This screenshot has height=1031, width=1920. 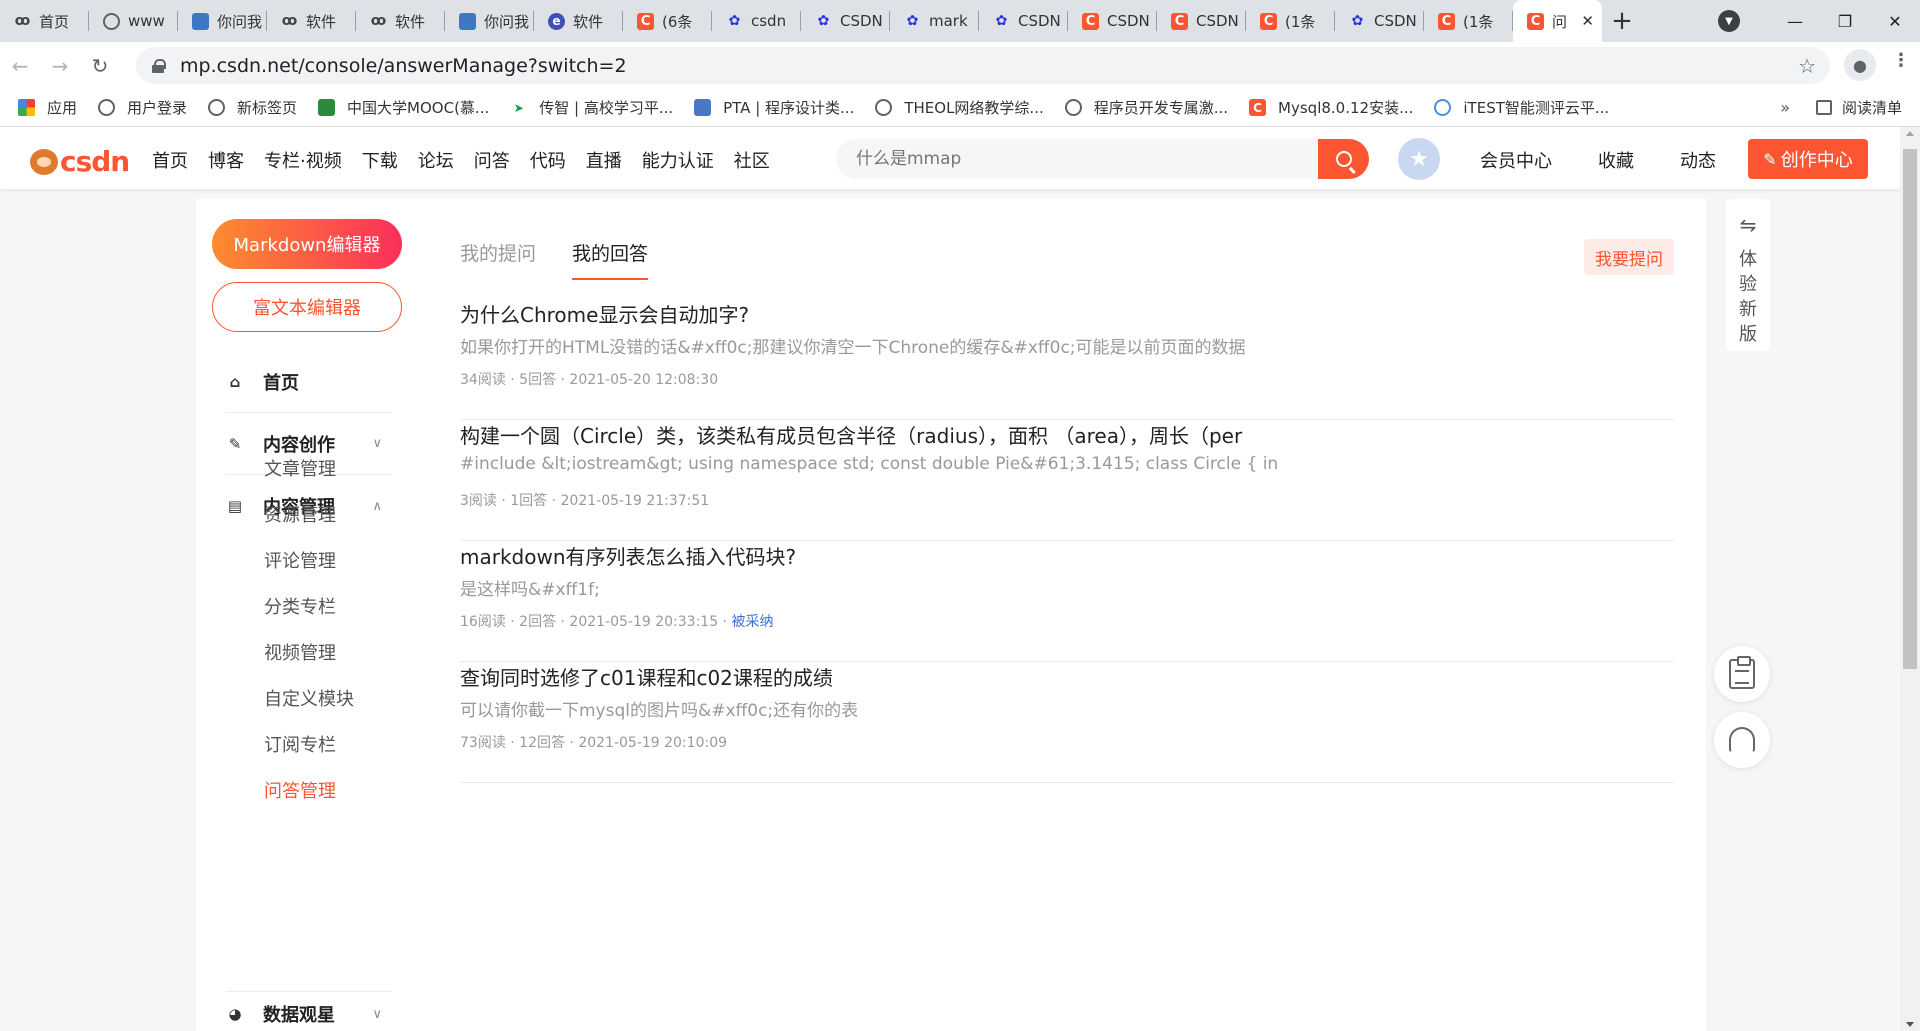 What do you see at coordinates (492, 160) in the screenshot?
I see `main-nav-item: 问答` at bounding box center [492, 160].